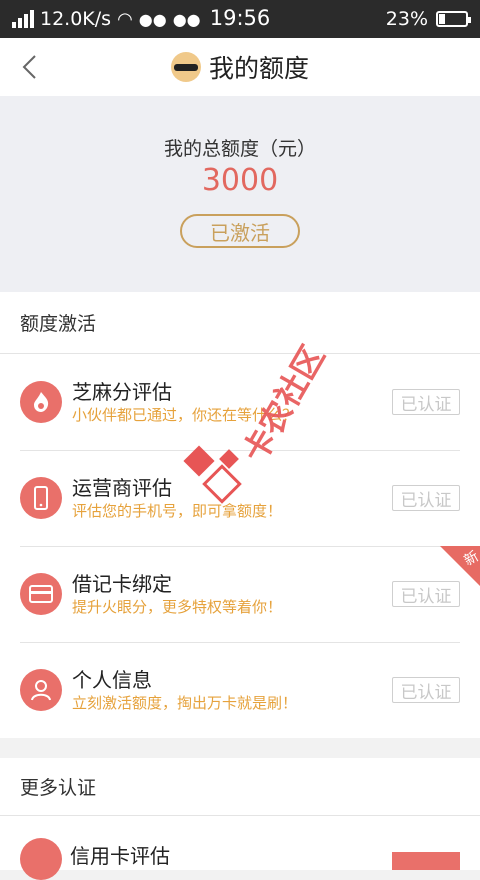 The height and width of the screenshot is (880, 480). I want to click on list-item-credit-card: 信用卡评估, so click(240, 848).